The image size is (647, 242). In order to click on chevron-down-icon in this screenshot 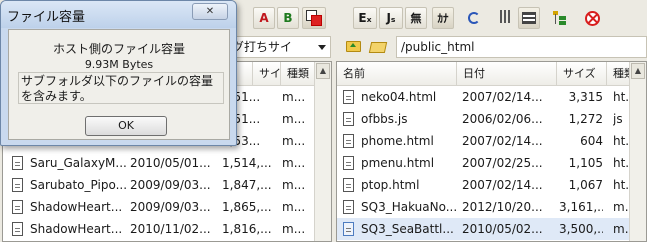, I will do `click(322, 47)`.